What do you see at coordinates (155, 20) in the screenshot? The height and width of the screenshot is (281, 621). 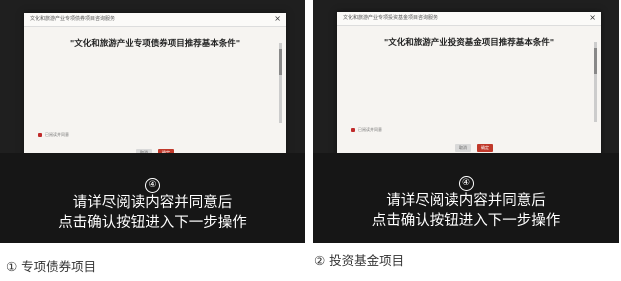 I see `modal-header: 文化和旅游产业专项债券项目咨询服务 ×` at bounding box center [155, 20].